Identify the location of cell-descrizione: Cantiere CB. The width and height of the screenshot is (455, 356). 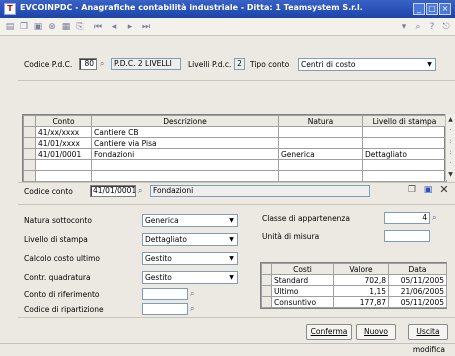
(185, 132).